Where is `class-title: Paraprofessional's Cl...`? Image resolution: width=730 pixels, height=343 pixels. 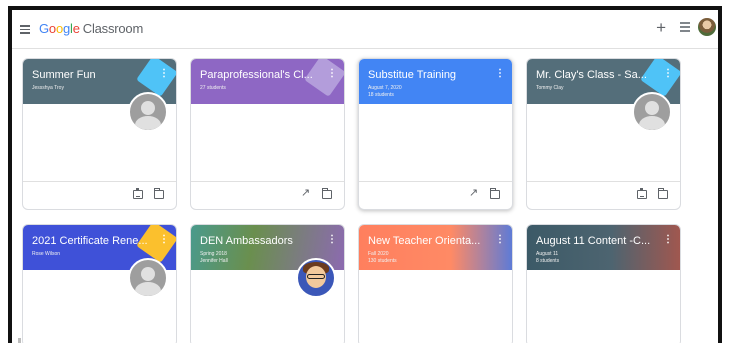
class-title: Paraprofessional's Cl... is located at coordinates (256, 75).